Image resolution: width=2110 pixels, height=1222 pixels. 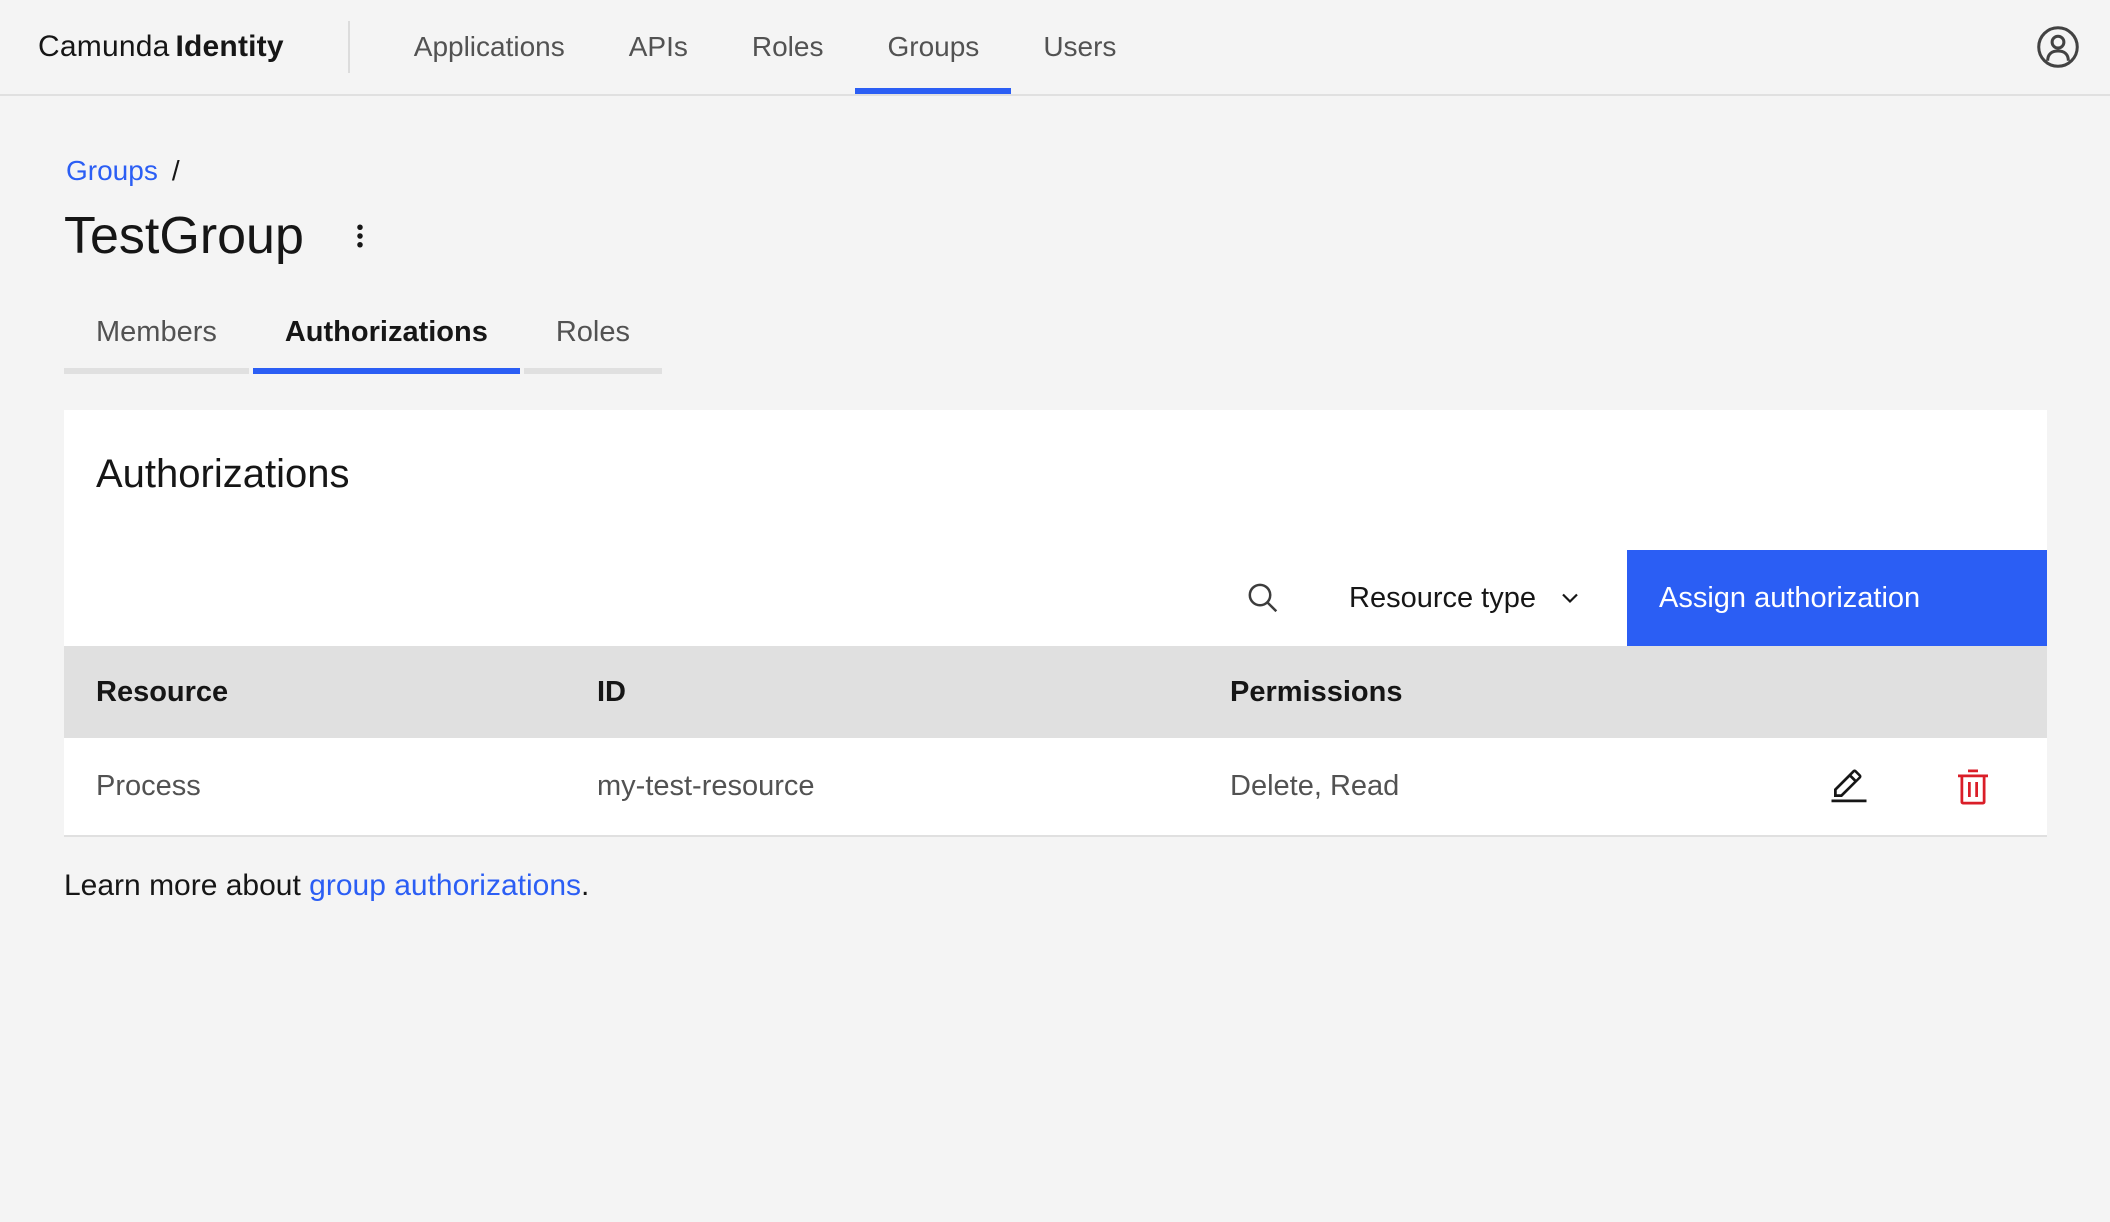 What do you see at coordinates (187, 885) in the screenshot?
I see `learn-more-prefix: Learn more about` at bounding box center [187, 885].